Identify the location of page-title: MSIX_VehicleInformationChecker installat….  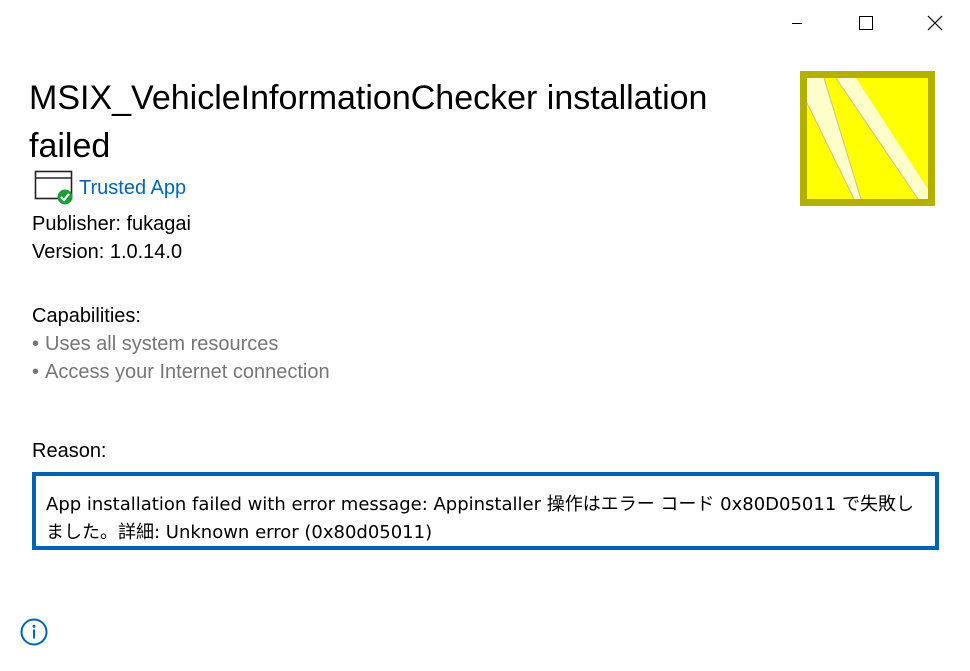
(368, 122).